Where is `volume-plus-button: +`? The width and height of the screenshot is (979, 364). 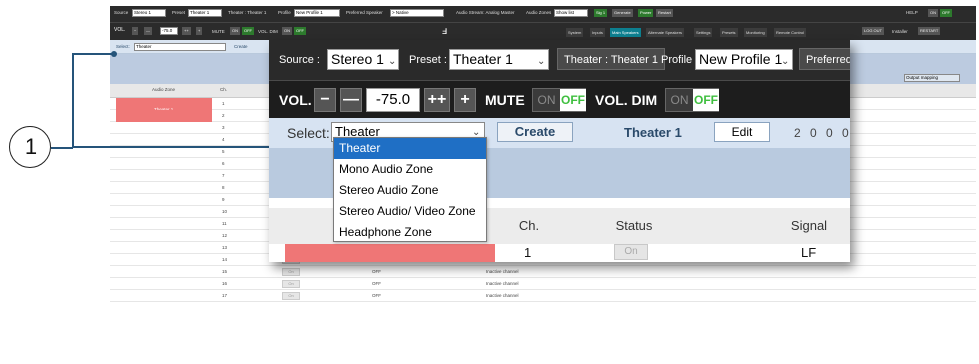
volume-plus-button: + is located at coordinates (465, 100).